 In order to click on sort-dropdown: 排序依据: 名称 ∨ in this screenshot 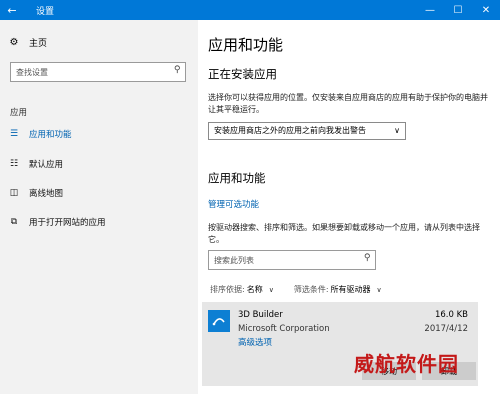, I will do `click(242, 289)`.